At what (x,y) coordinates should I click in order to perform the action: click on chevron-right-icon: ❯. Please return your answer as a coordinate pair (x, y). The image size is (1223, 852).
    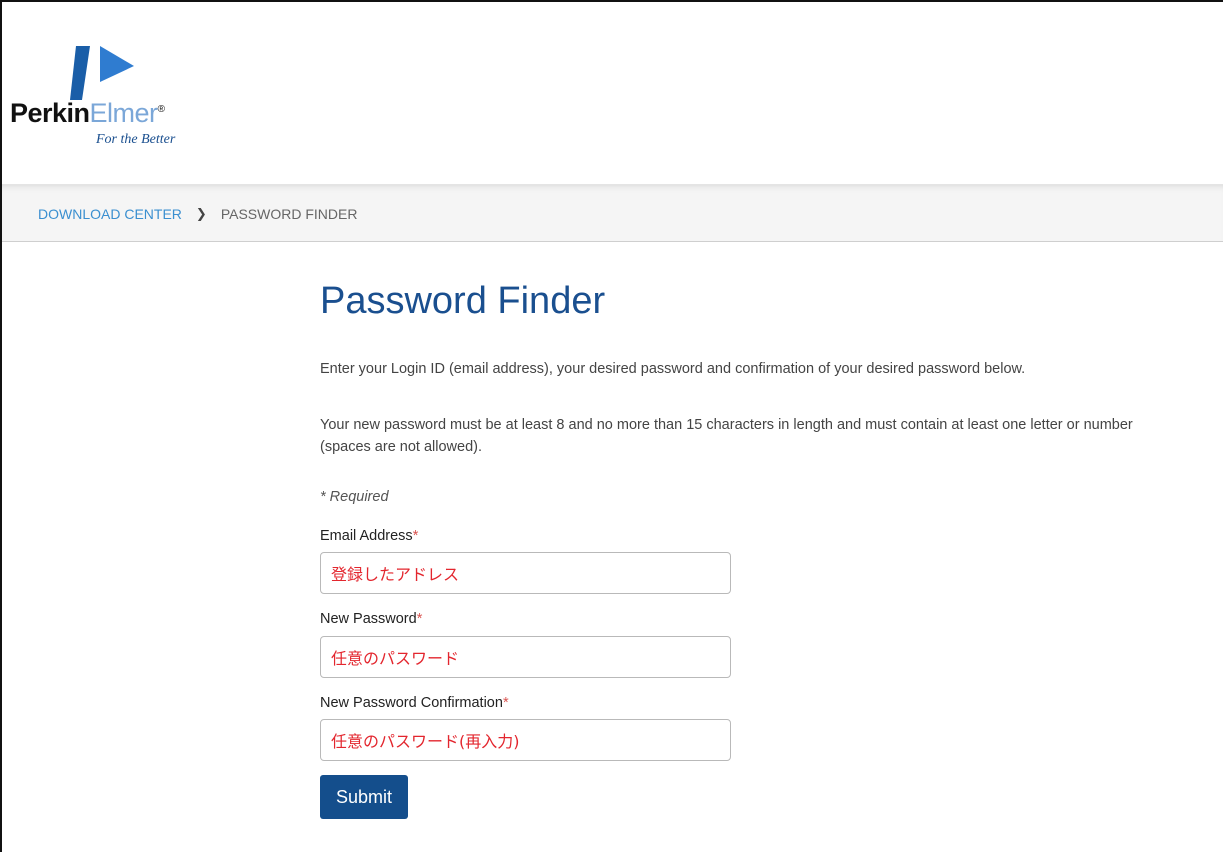
    Looking at the image, I should click on (201, 213).